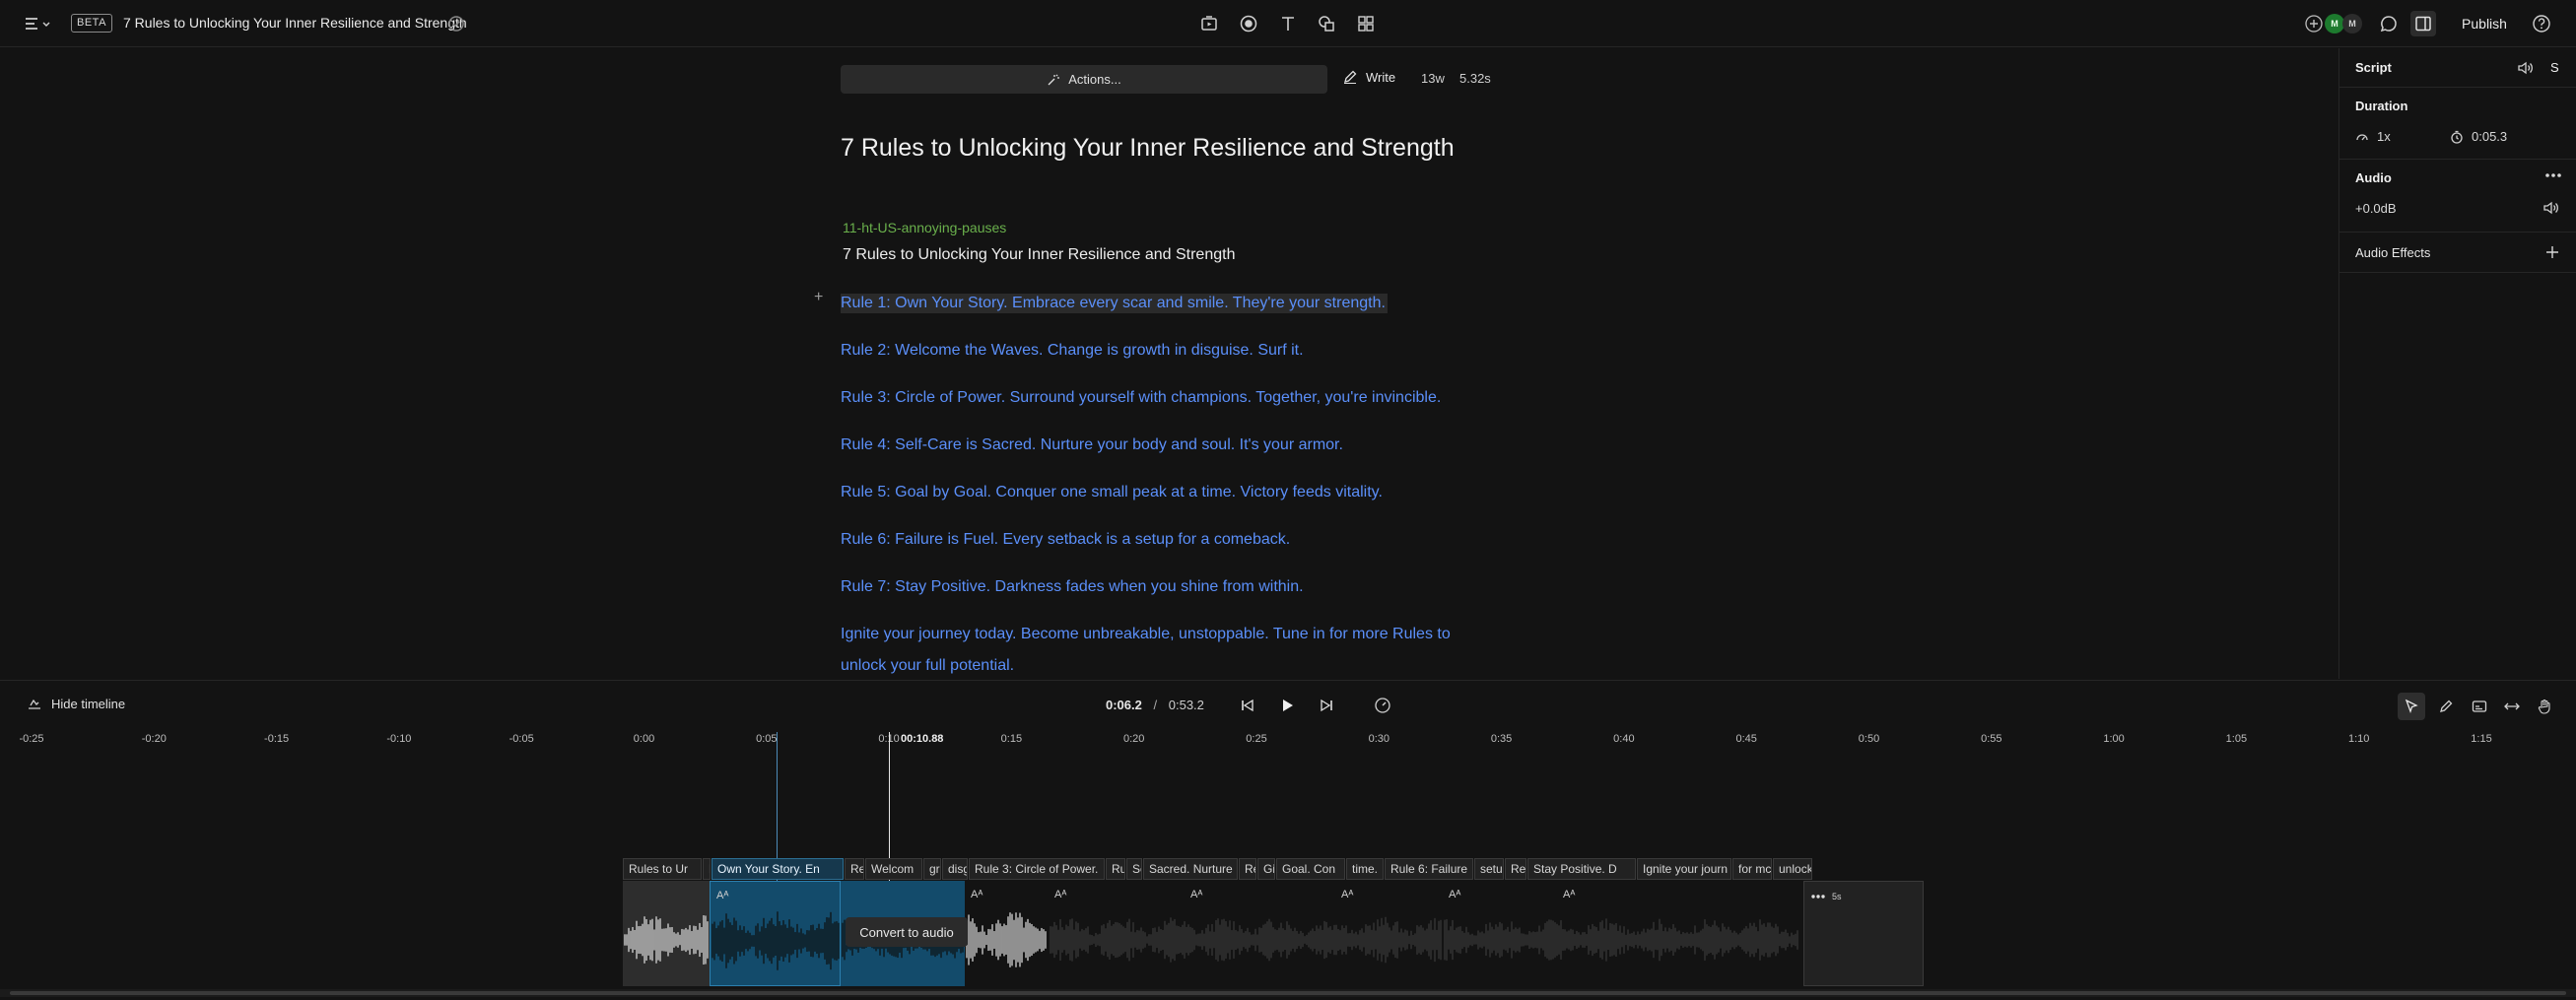 Image resolution: width=2576 pixels, height=1000 pixels. I want to click on convert-to-audio-tooltip: Convert to audio, so click(907, 932).